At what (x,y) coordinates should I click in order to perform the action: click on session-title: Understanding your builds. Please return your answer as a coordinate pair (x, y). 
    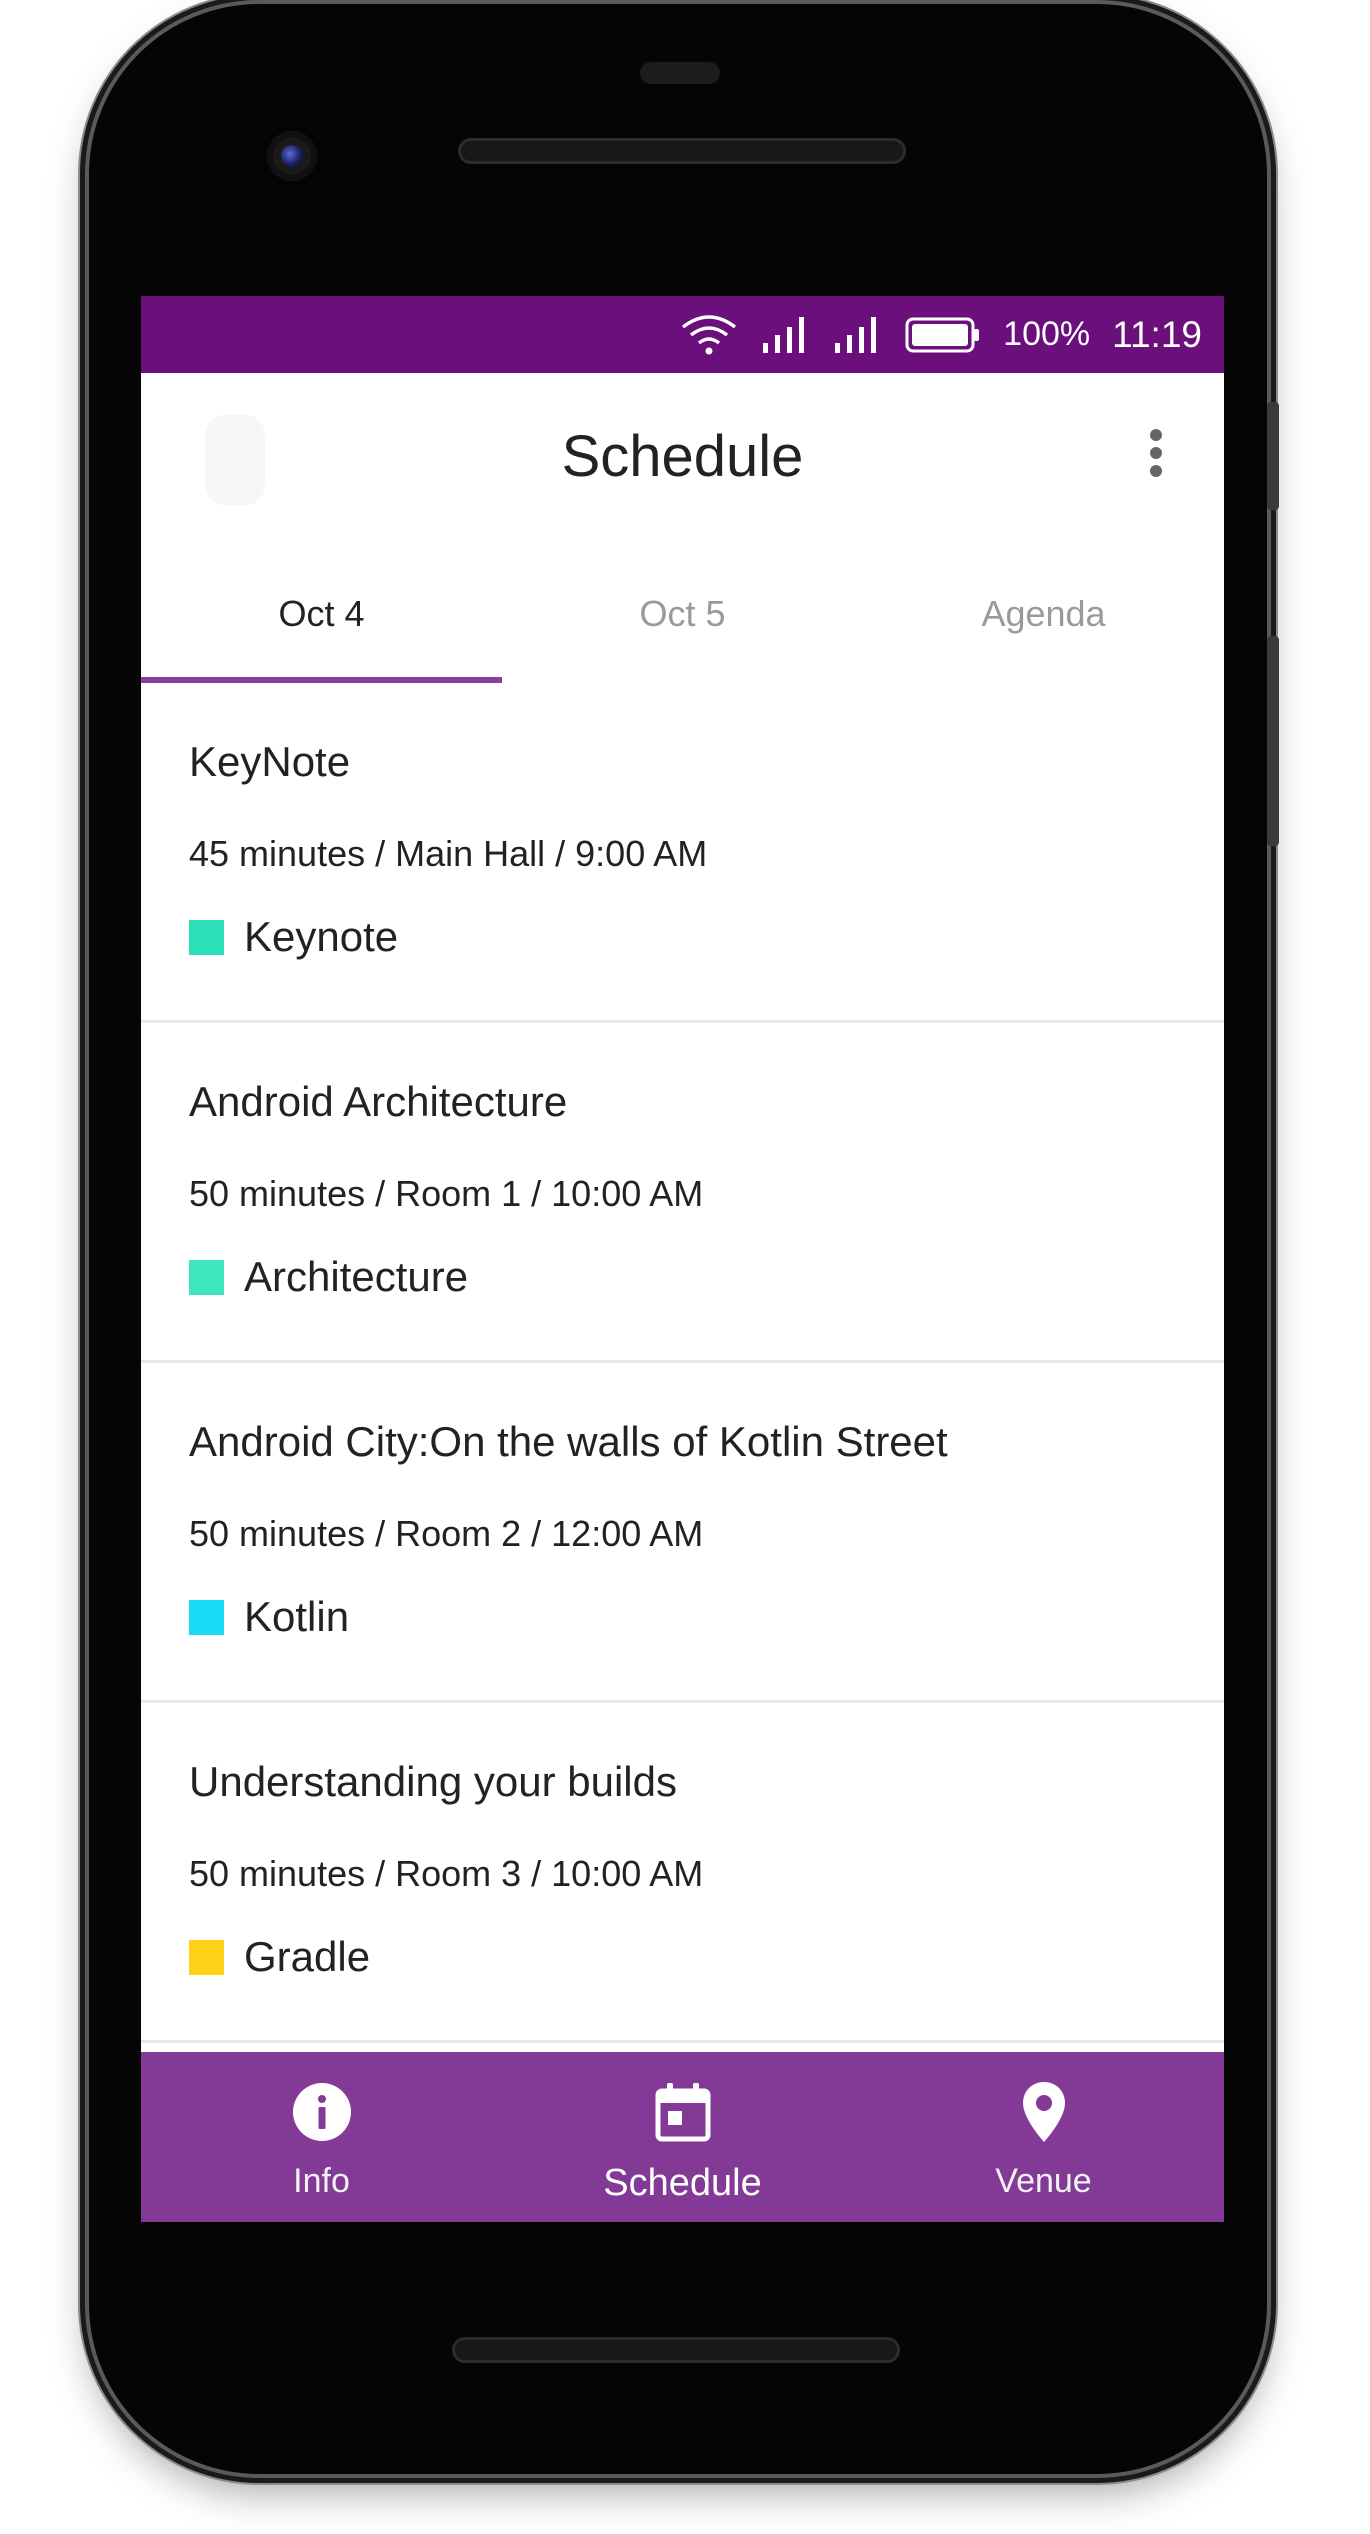
    Looking at the image, I should click on (433, 1781).